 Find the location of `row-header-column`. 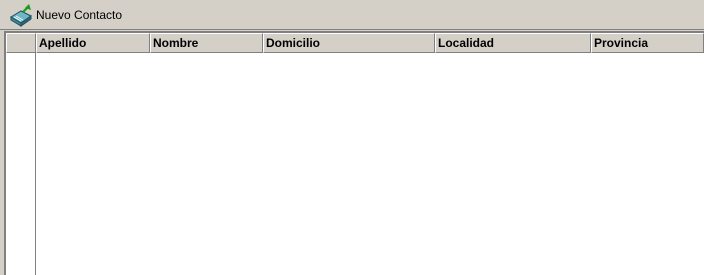

row-header-column is located at coordinates (21, 154).